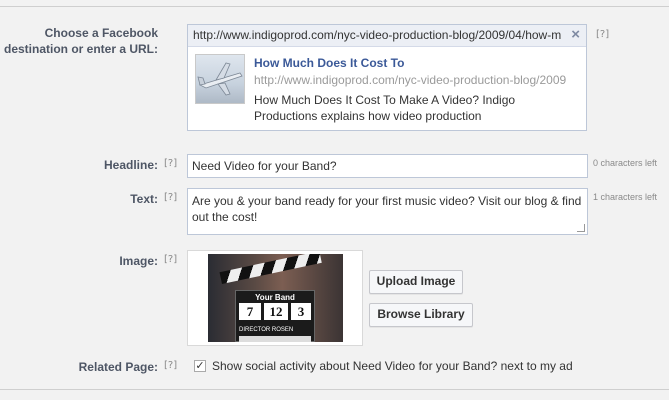  What do you see at coordinates (387, 166) in the screenshot?
I see `headline-input: Need Video for your Band?` at bounding box center [387, 166].